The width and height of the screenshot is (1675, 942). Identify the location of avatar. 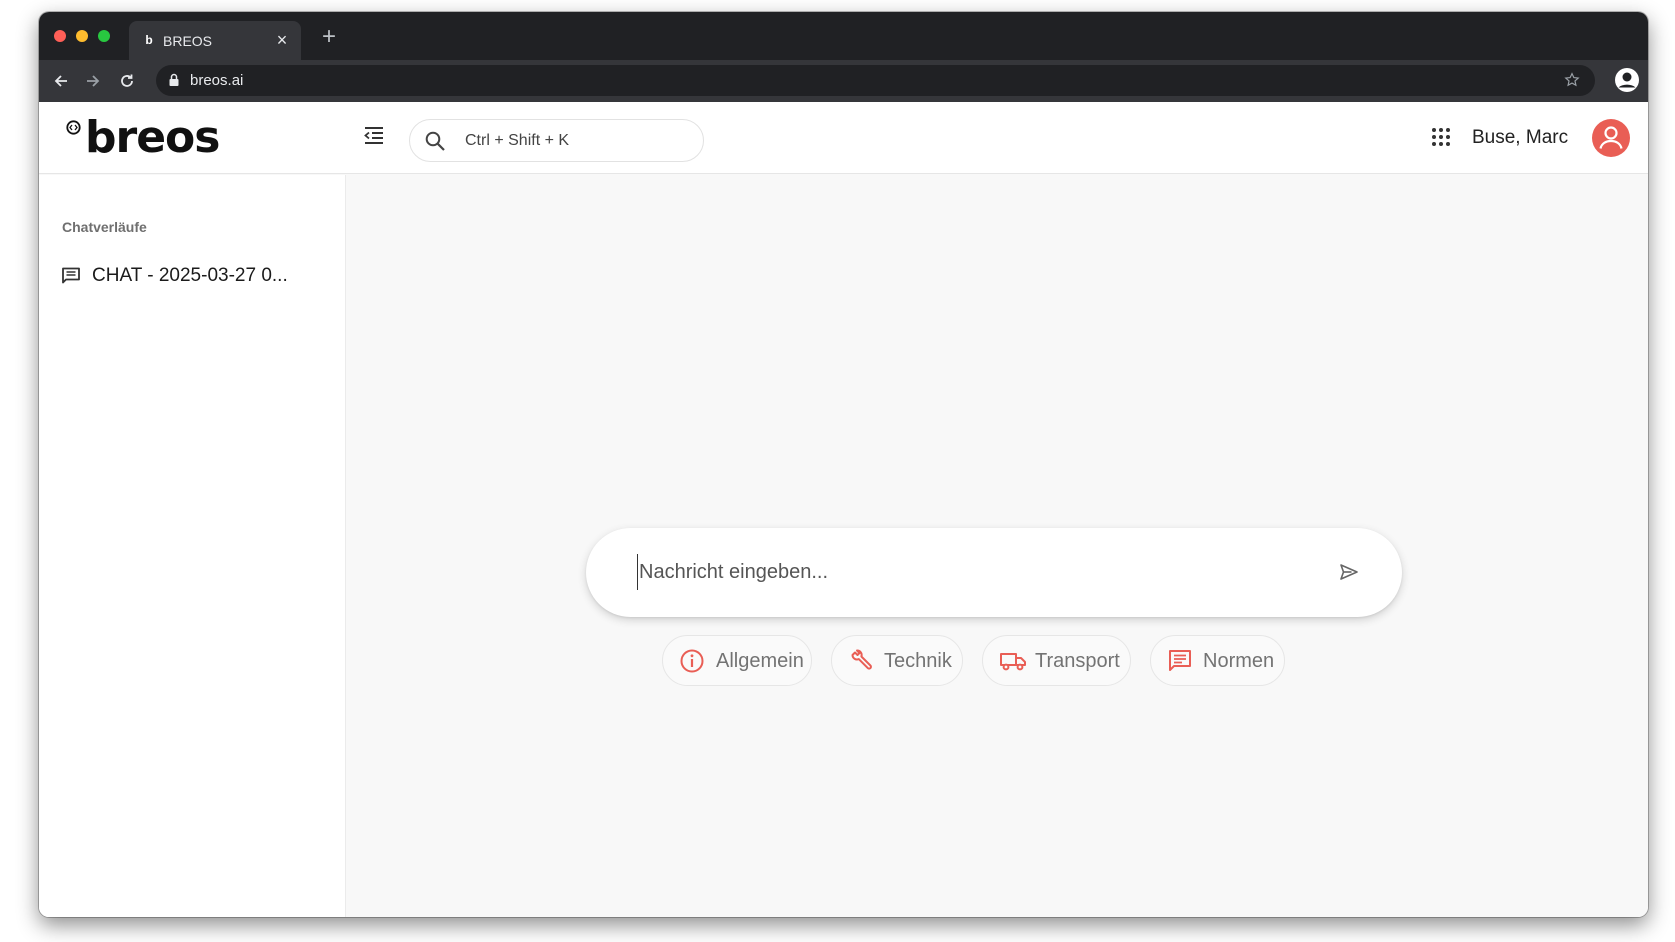
(1611, 138).